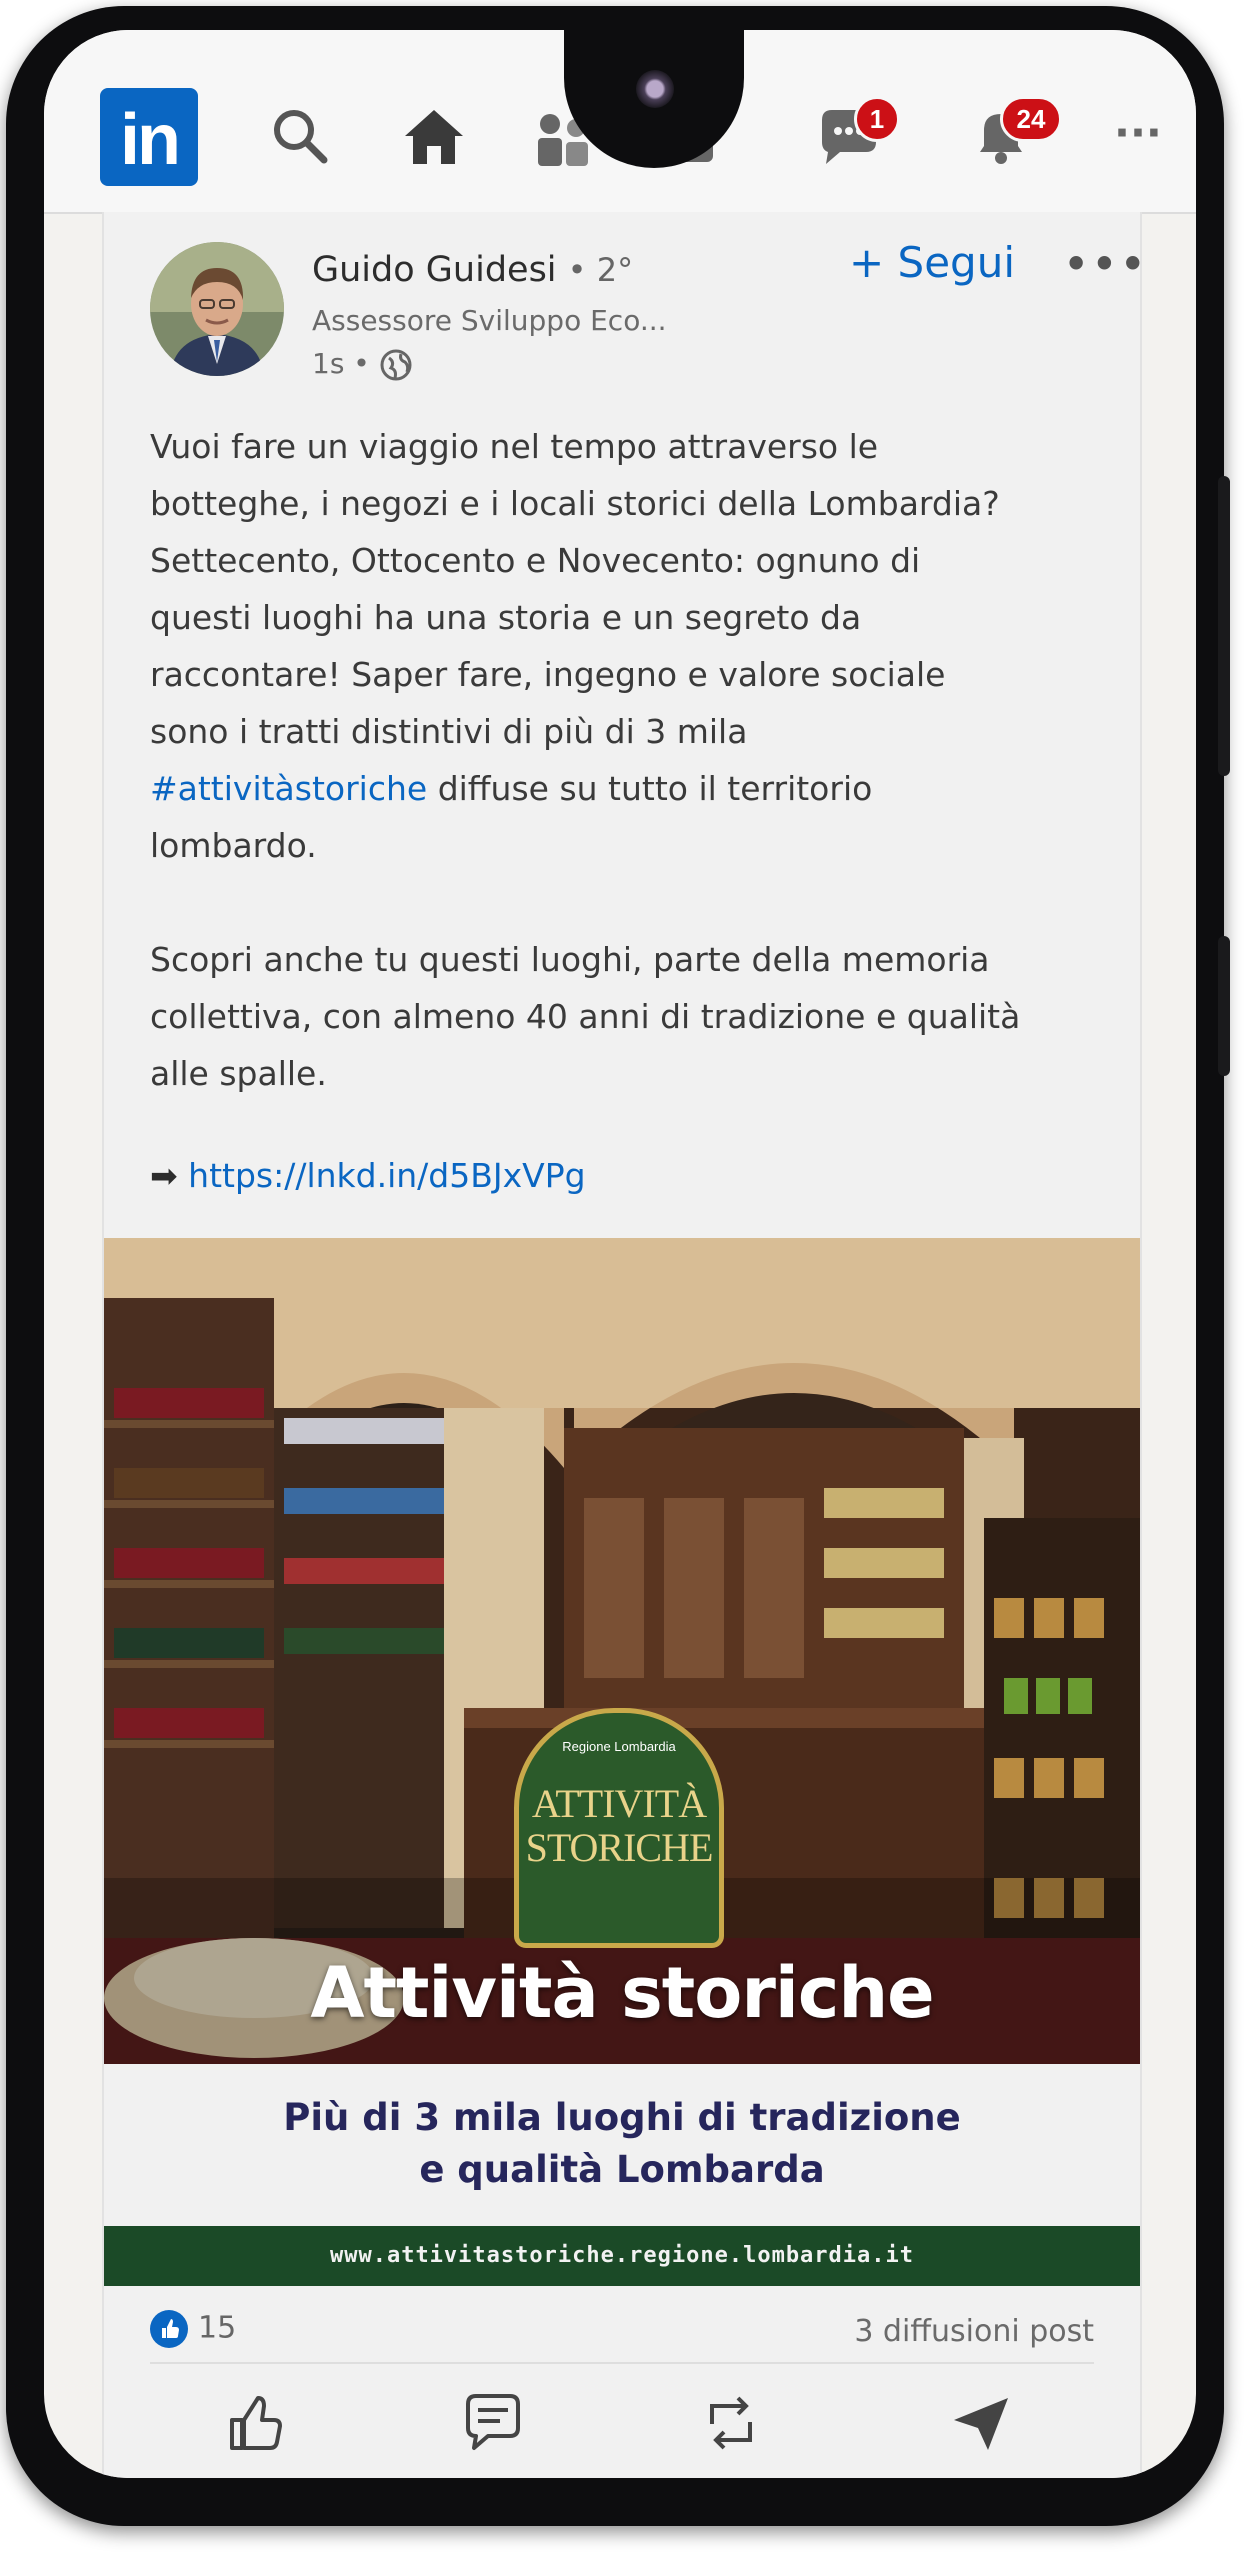 This screenshot has height=2556, width=1245. I want to click on send-icon, so click(981, 2423).